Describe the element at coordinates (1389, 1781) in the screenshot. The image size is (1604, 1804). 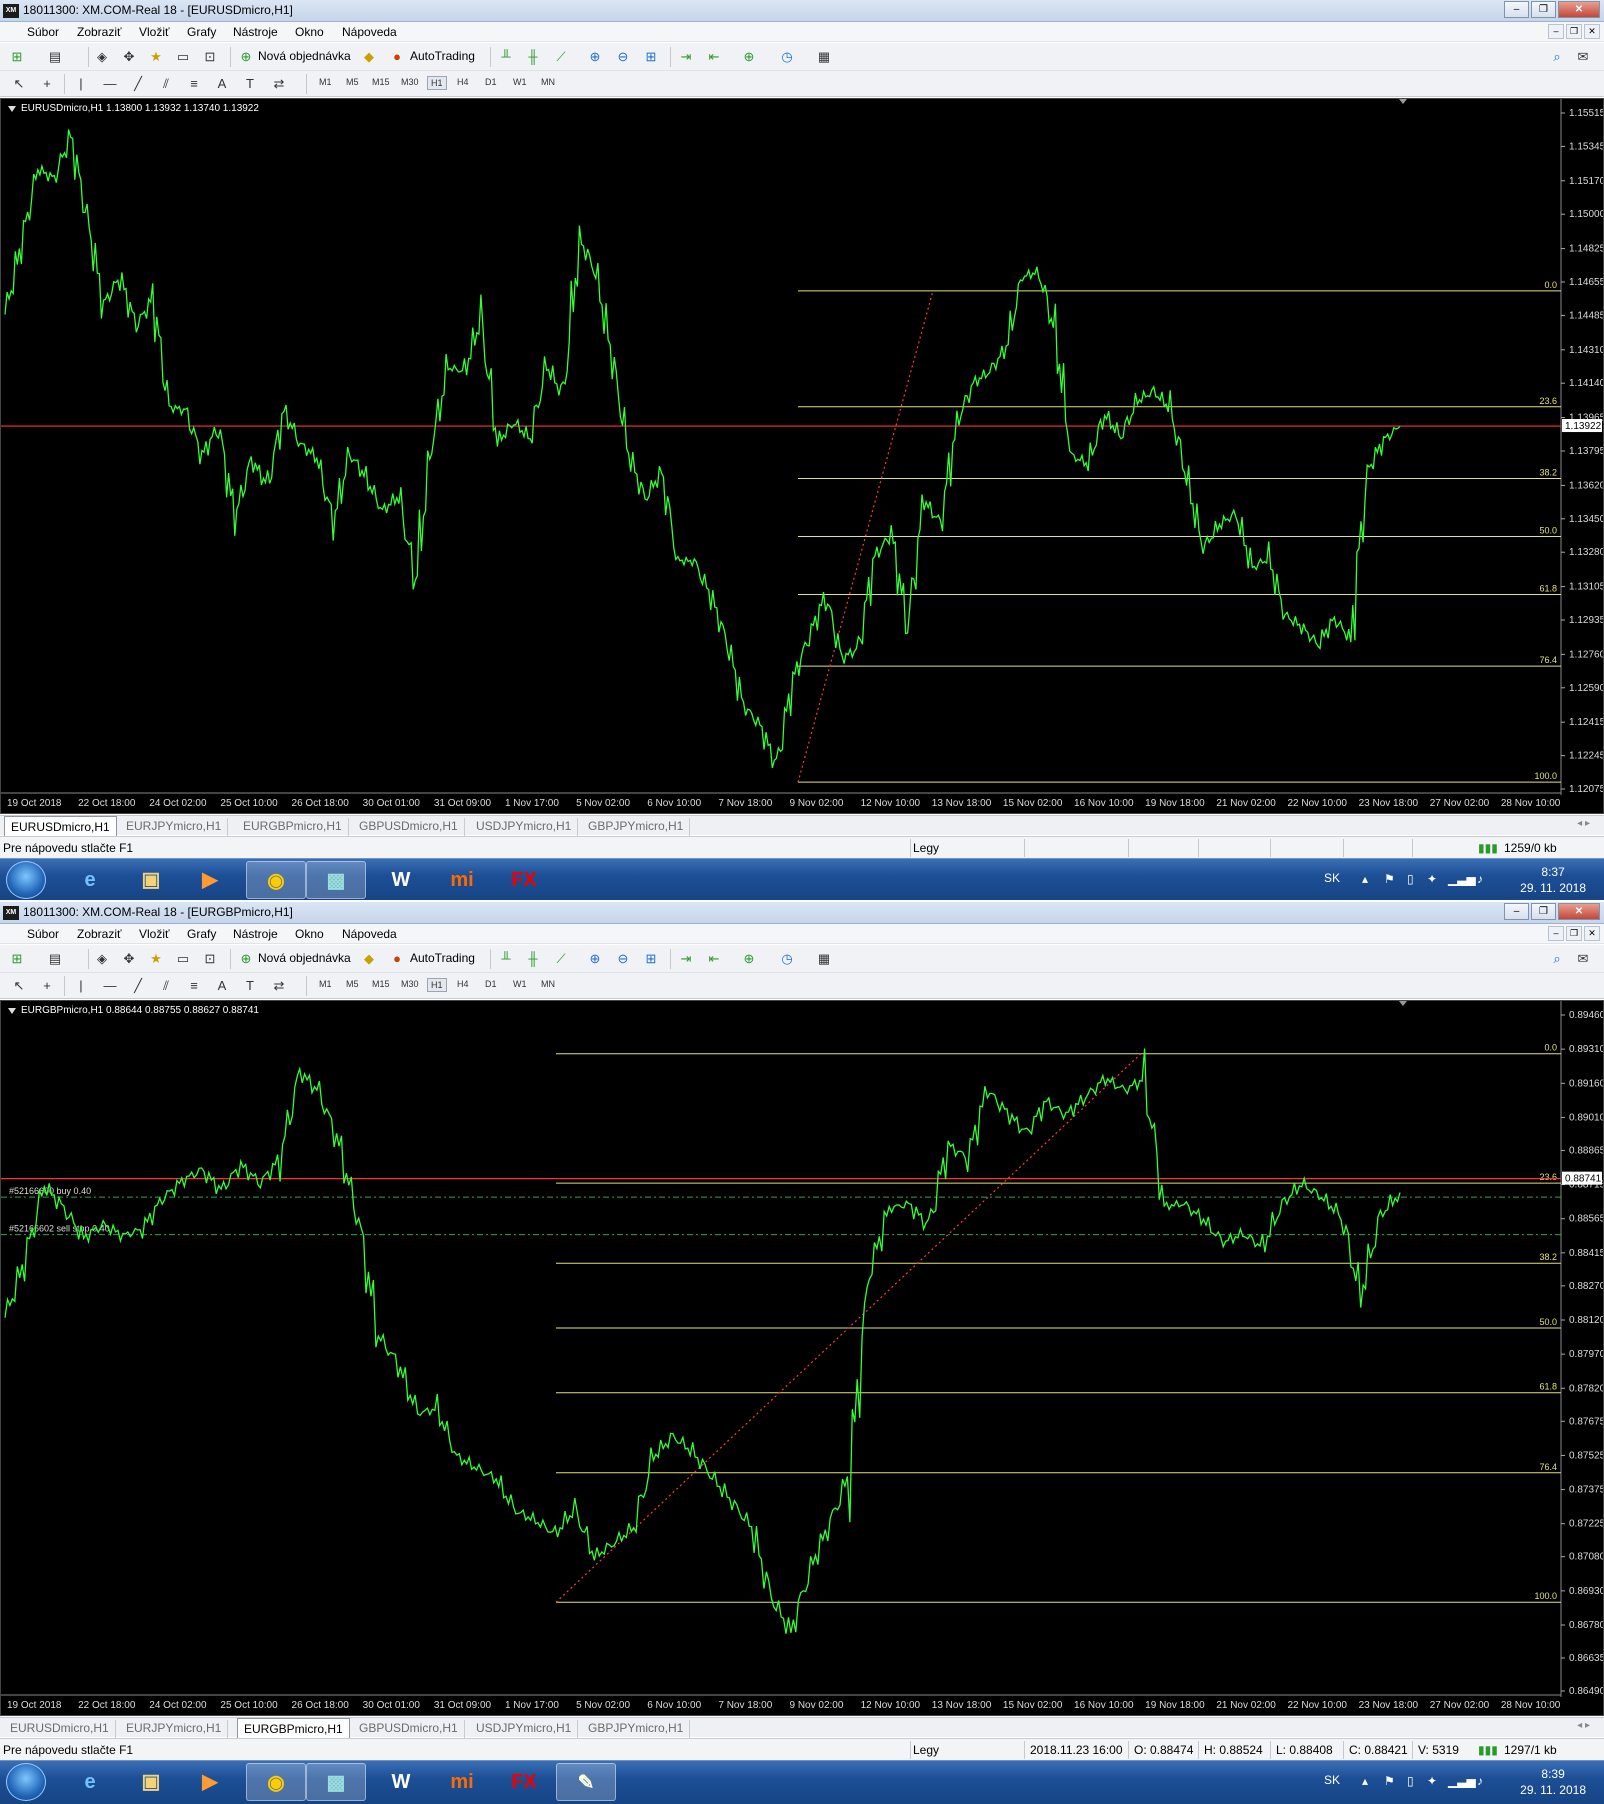
I see `flag-icon: ⚑` at that location.